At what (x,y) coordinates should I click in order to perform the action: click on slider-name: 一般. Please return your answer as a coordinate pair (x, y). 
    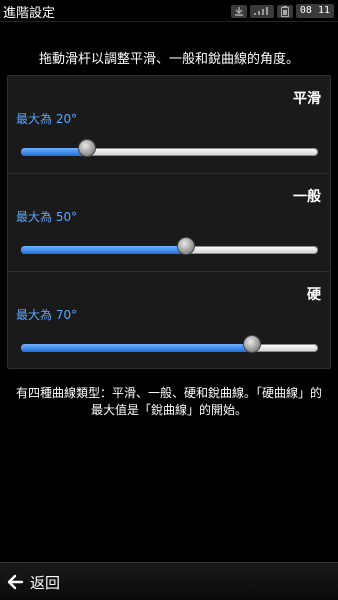
    Looking at the image, I should click on (307, 197).